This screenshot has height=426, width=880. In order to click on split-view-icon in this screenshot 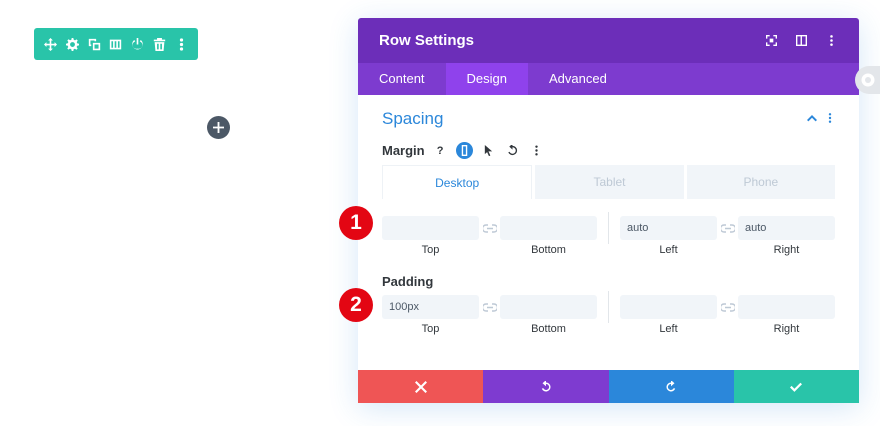, I will do `click(801, 41)`.